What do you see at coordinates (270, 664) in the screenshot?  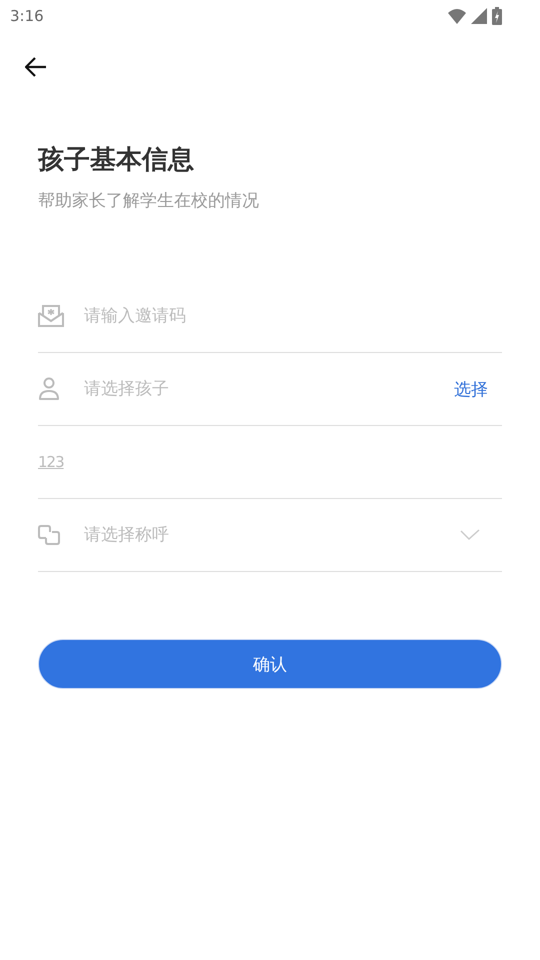 I see `confirm-button: 确认` at bounding box center [270, 664].